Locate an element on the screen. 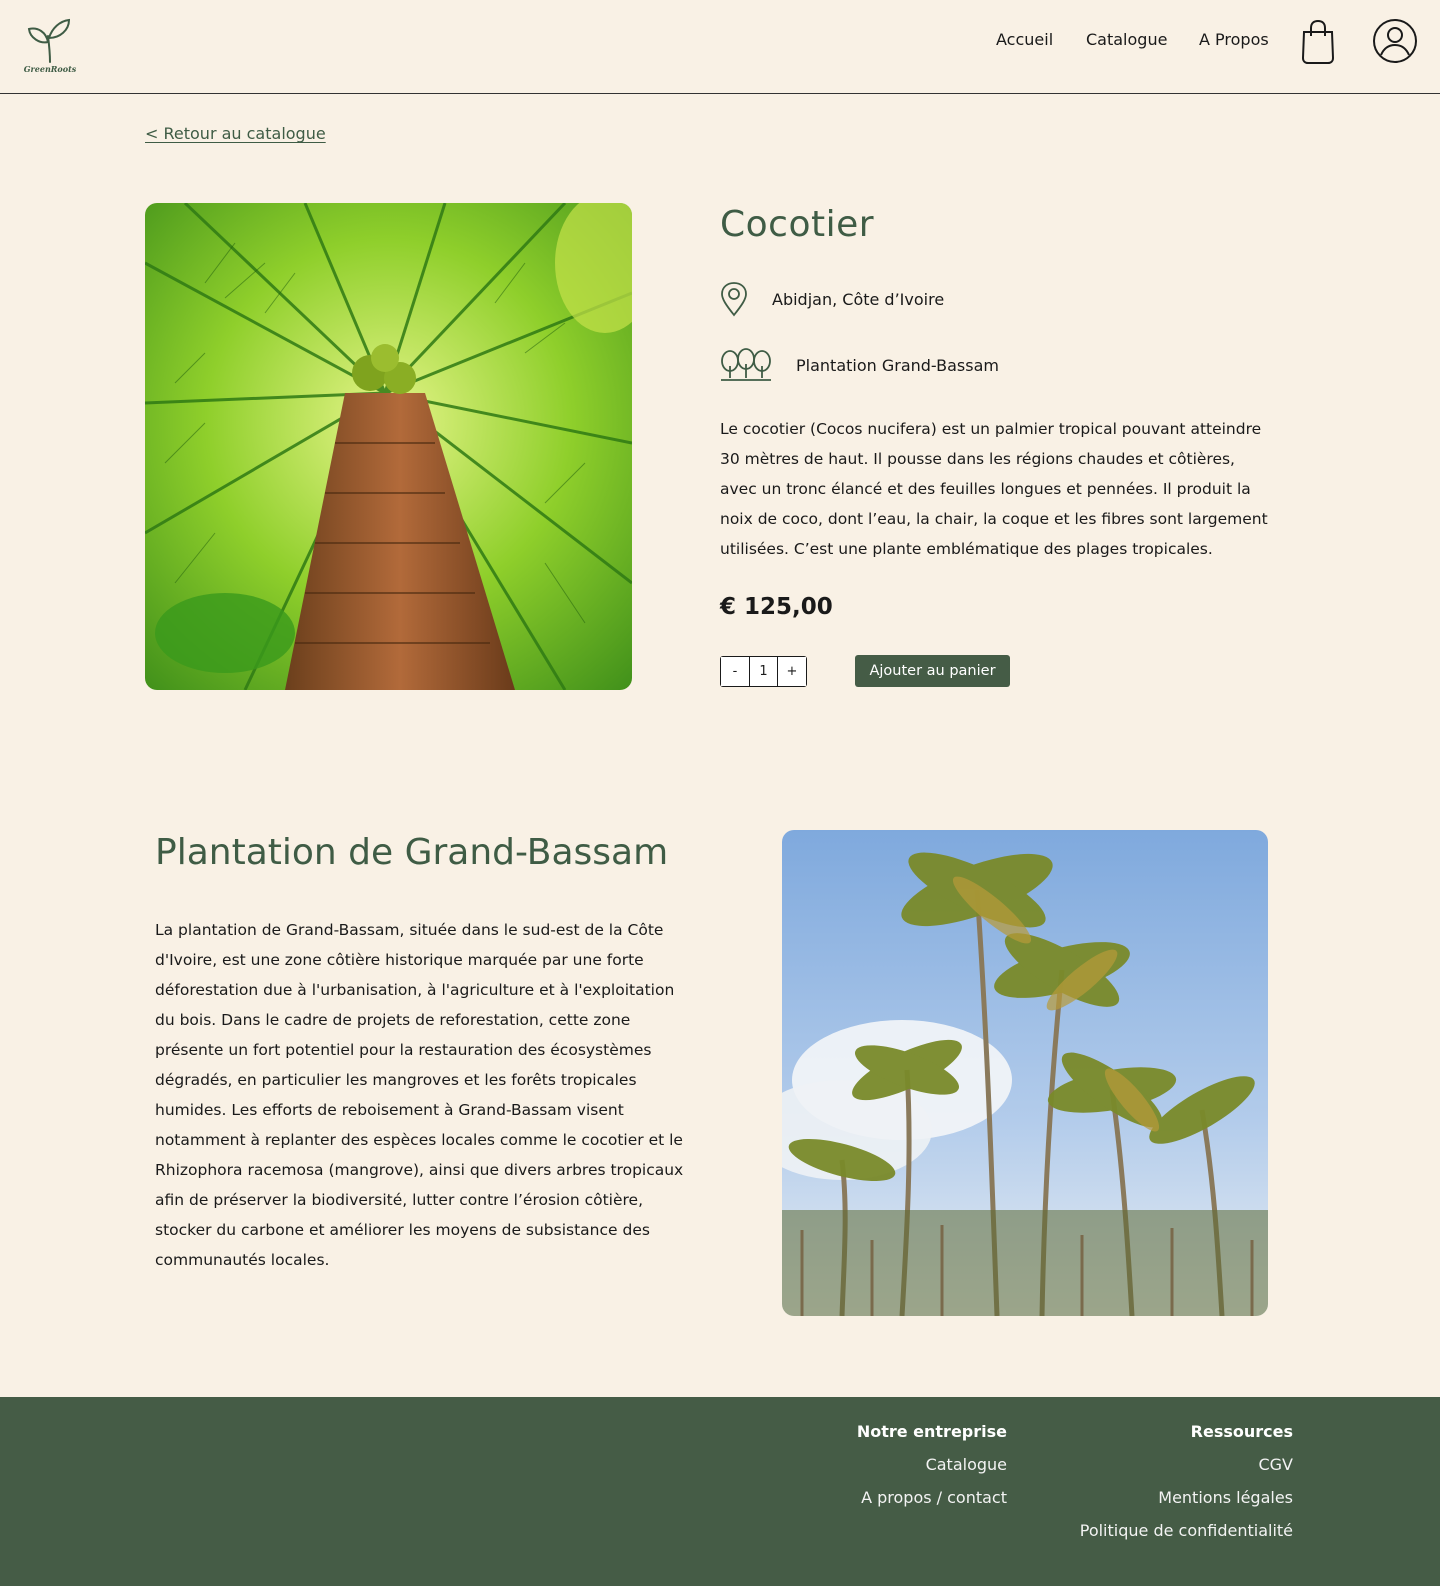 This screenshot has width=1440, height=1586. footer-link-about-contact: A propos / contact is located at coordinates (932, 1503).